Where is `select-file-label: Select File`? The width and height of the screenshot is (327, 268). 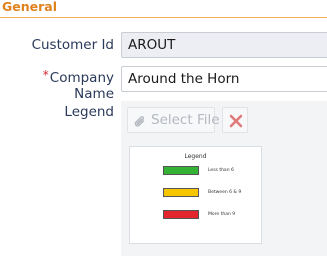
select-file-label: Select File is located at coordinates (185, 120).